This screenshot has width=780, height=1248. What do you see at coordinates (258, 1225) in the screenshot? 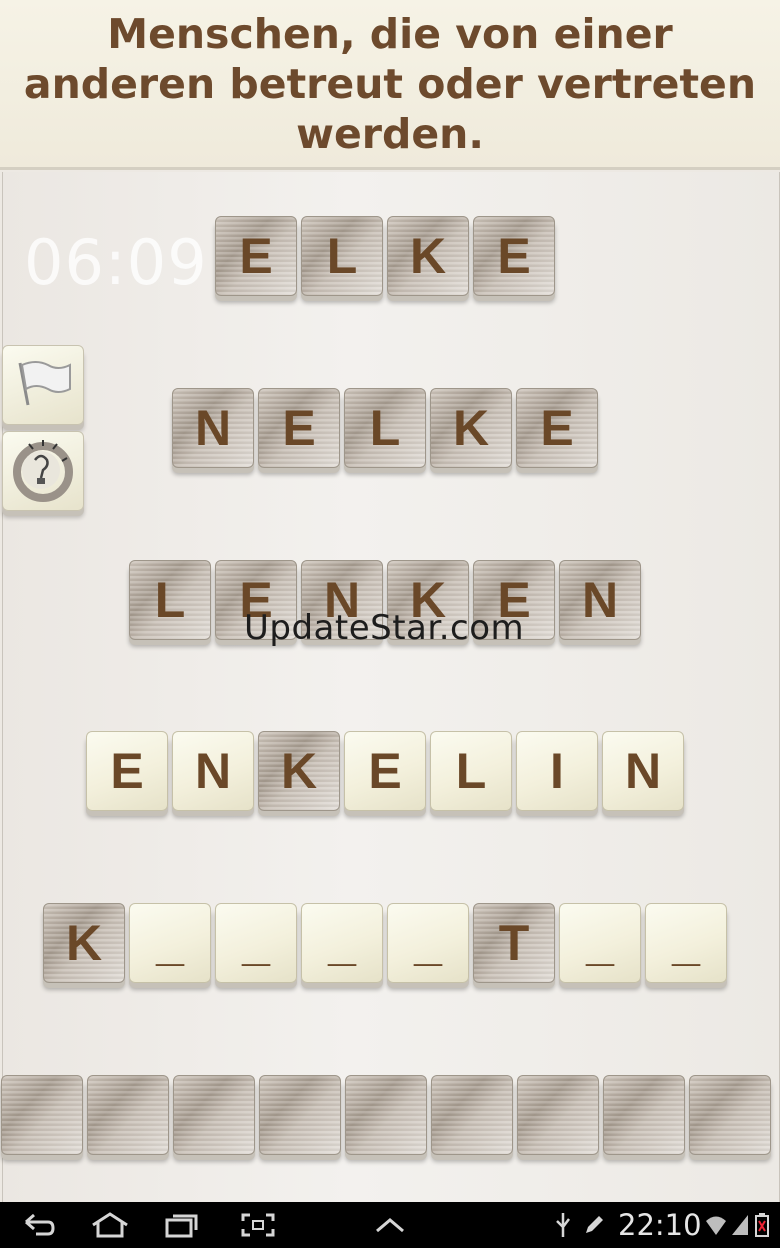
I see `screenshot-icon` at bounding box center [258, 1225].